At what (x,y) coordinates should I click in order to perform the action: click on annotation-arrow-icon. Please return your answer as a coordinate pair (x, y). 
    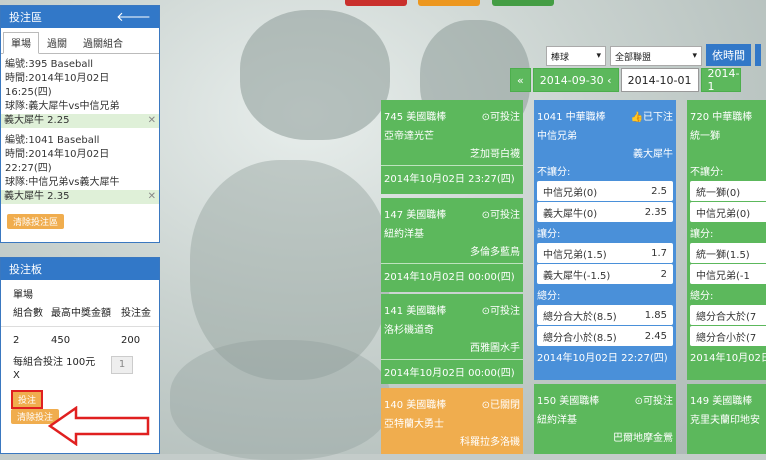
    Looking at the image, I should click on (99, 426).